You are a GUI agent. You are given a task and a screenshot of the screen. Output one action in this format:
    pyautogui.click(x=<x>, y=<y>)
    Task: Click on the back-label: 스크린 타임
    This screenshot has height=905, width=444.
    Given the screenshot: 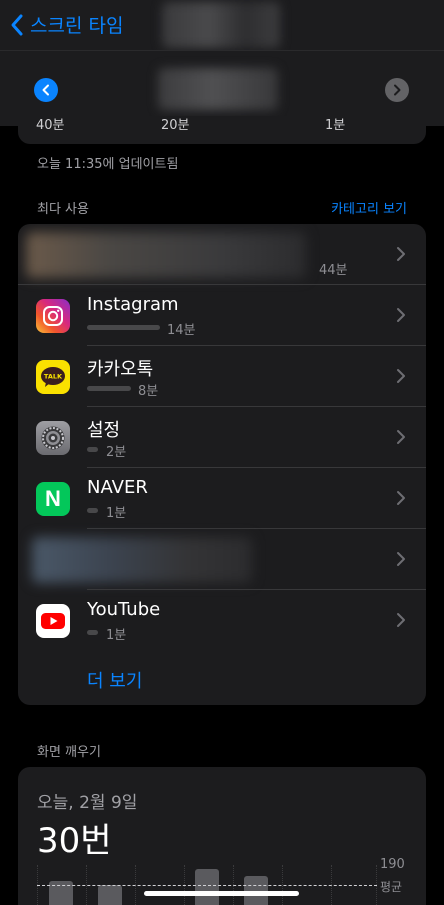 What is the action you would take?
    pyautogui.click(x=77, y=26)
    